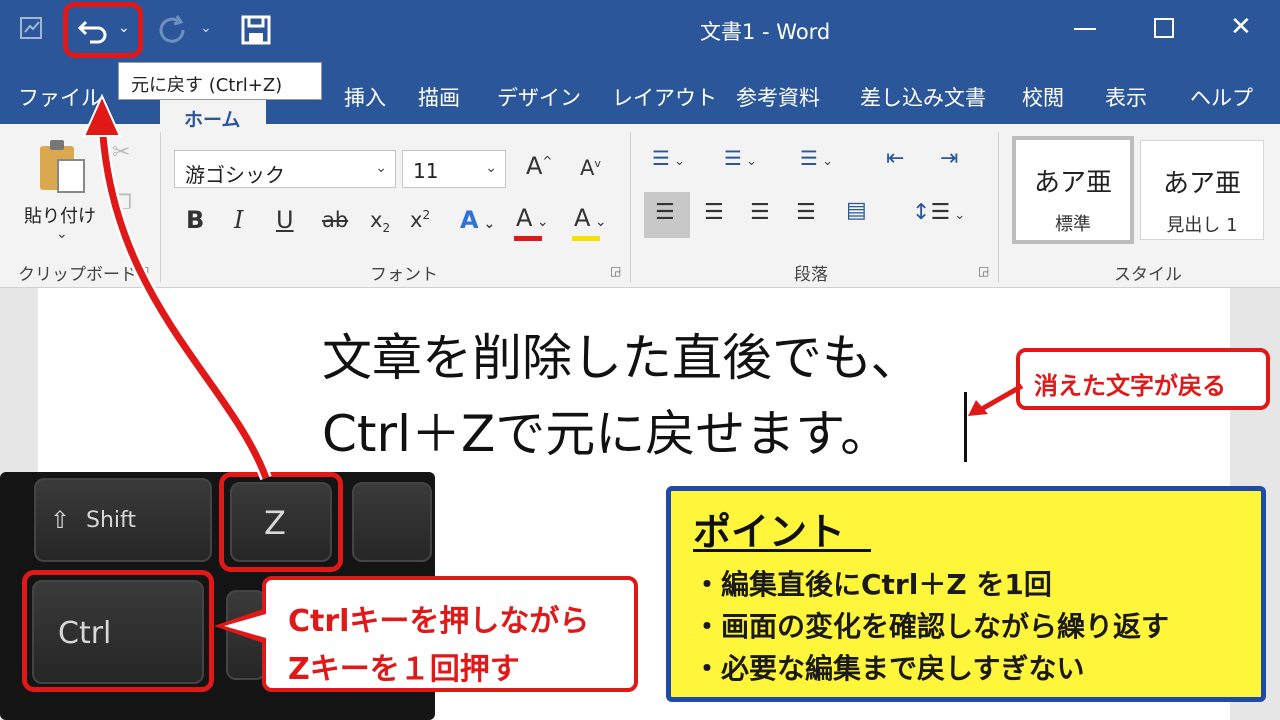  What do you see at coordinates (240, 626) in the screenshot?
I see `key-callout-pointer` at bounding box center [240, 626].